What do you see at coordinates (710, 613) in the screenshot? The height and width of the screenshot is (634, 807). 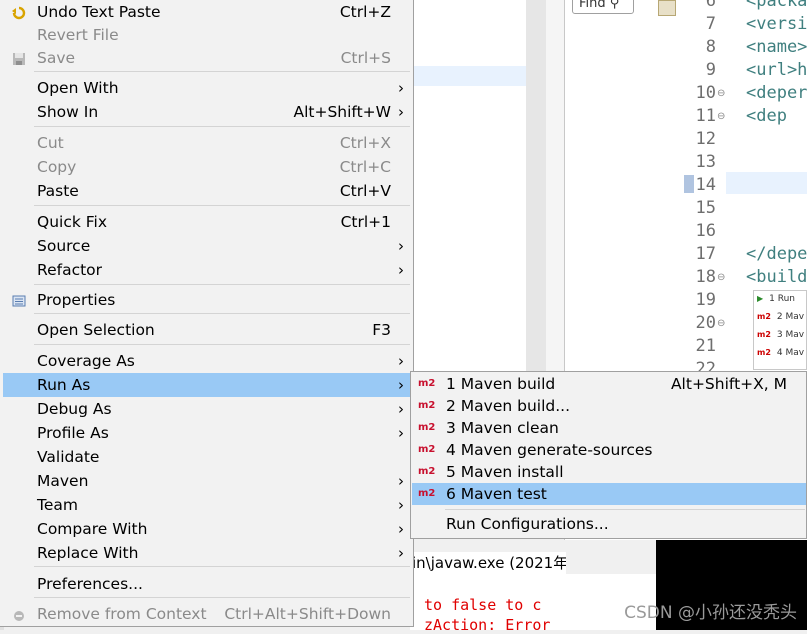 I see `watermark: CSDN @小孙还没秃头` at bounding box center [710, 613].